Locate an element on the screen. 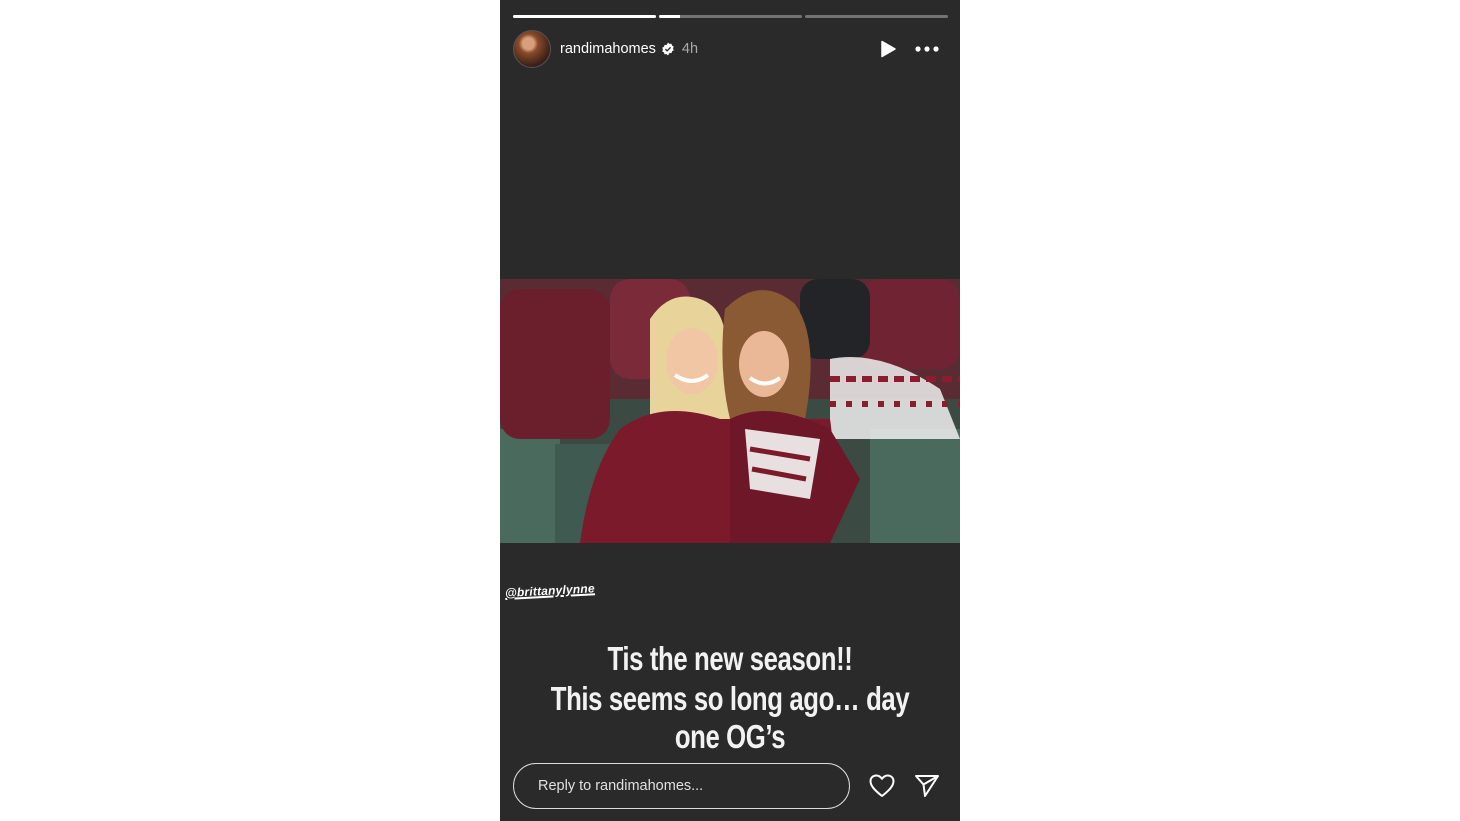  reply-field is located at coordinates (681, 786).